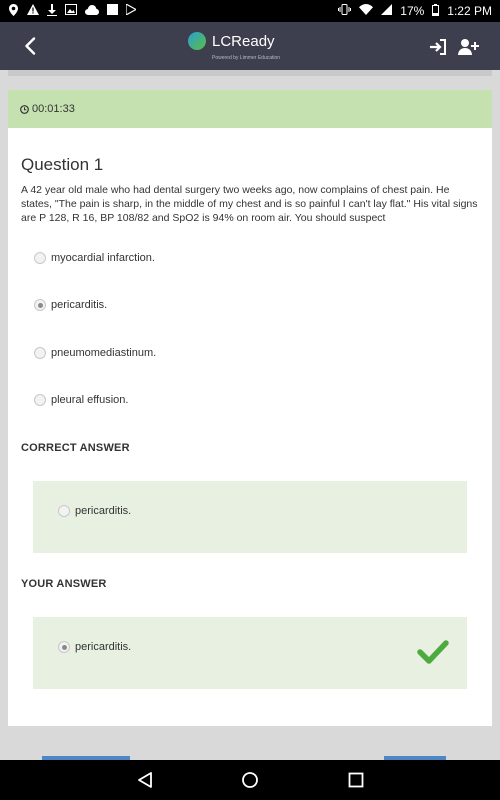 This screenshot has width=500, height=800. What do you see at coordinates (53, 109) in the screenshot?
I see `timer-value: 00:01:33` at bounding box center [53, 109].